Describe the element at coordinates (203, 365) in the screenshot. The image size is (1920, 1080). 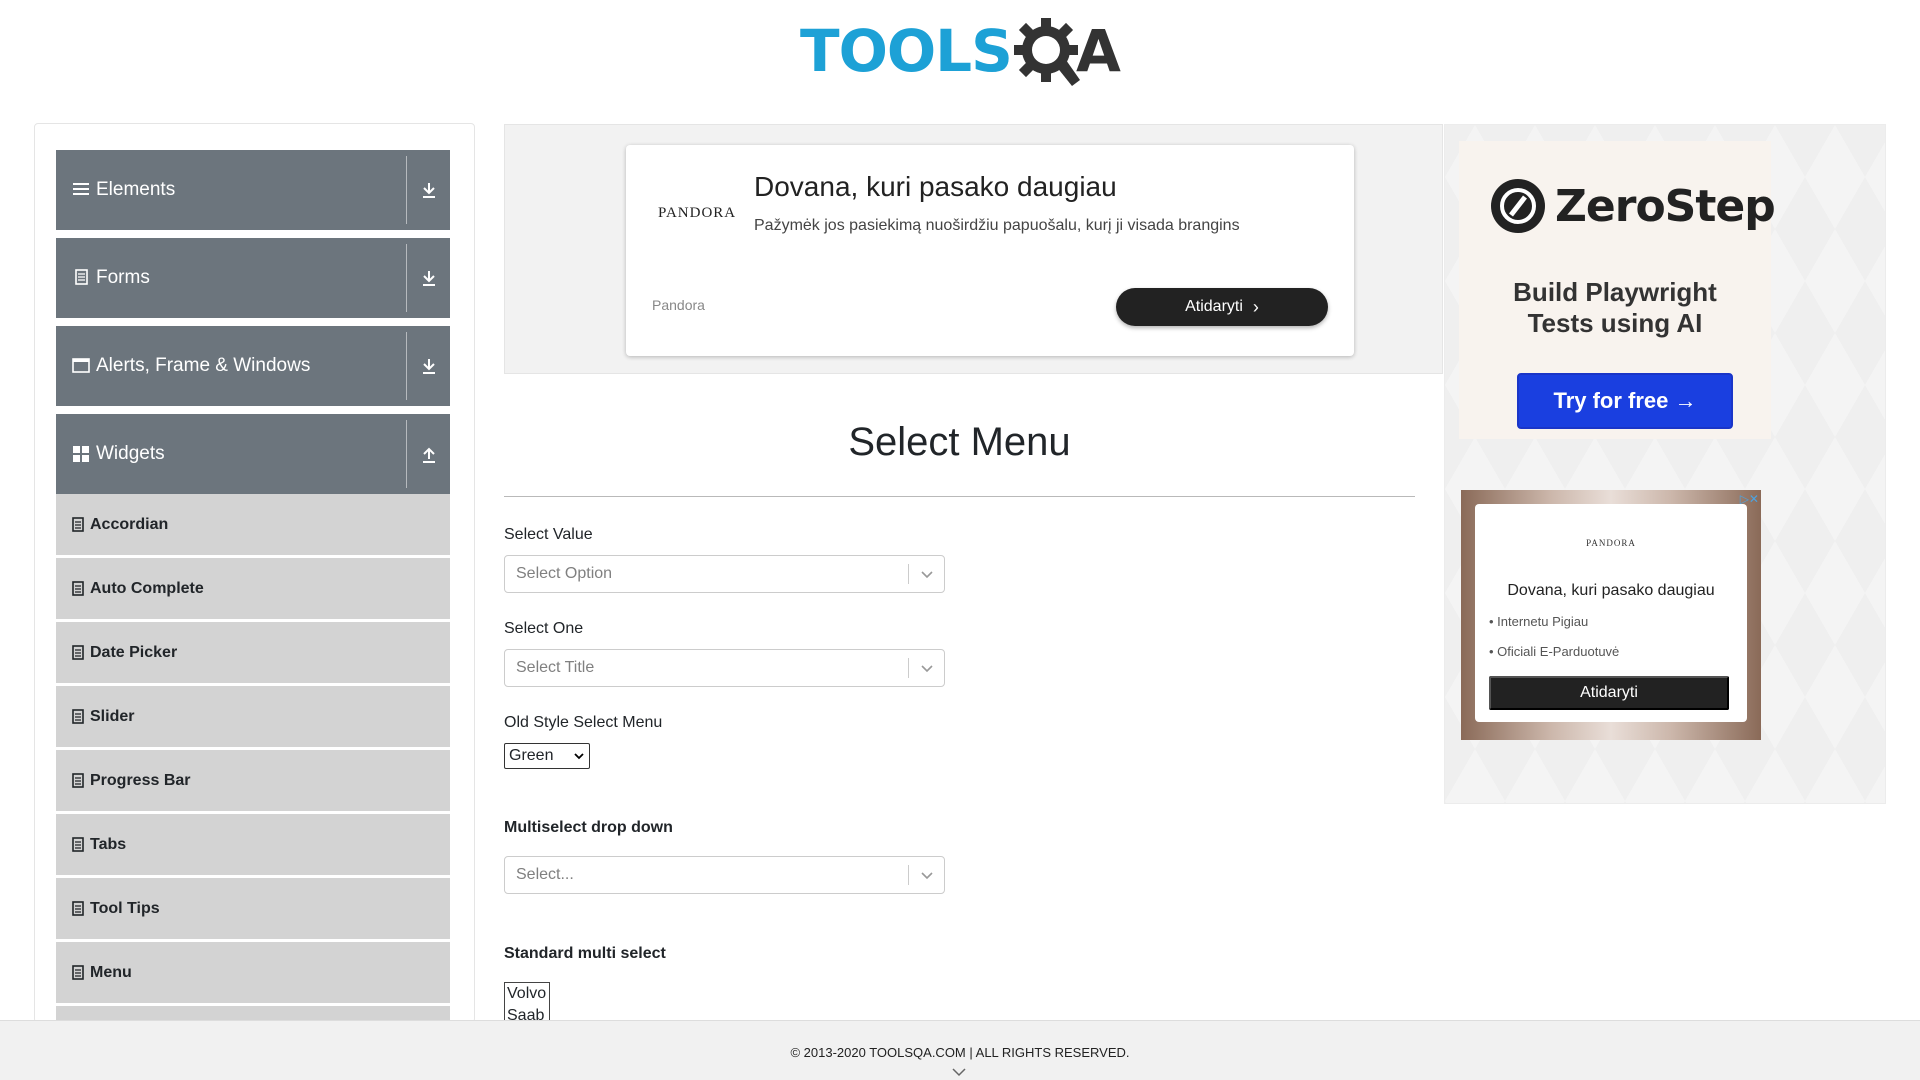
I see `sidebar-group-label: Alerts, Frame & Windows` at that location.